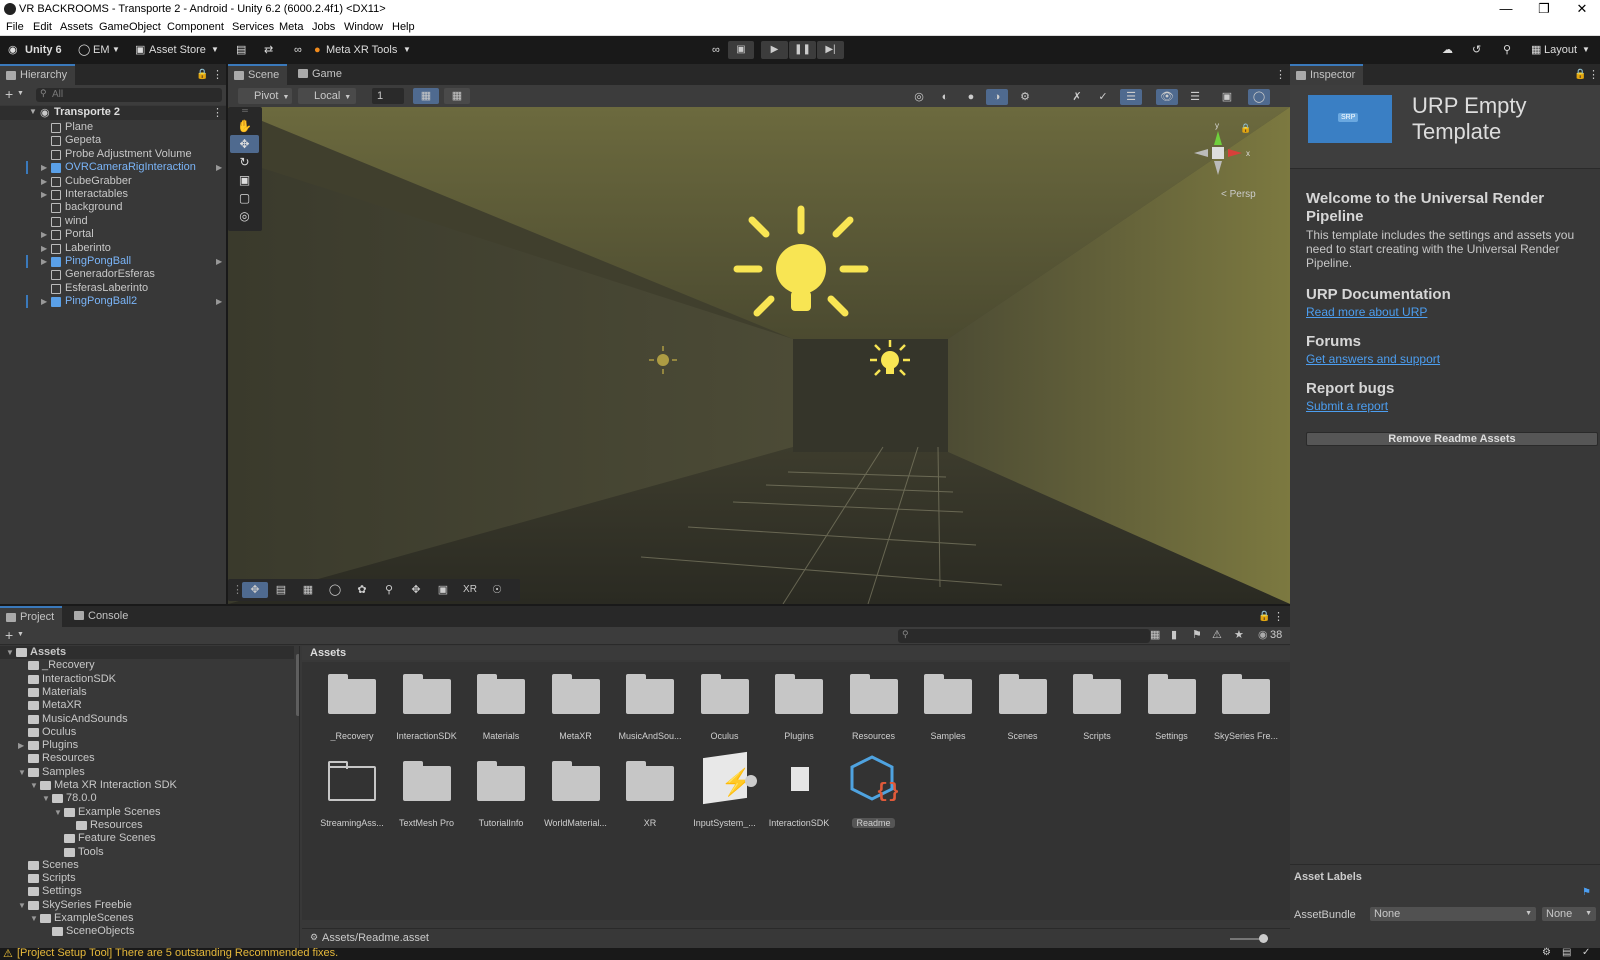 The image size is (1600, 960). Describe the element at coordinates (308, 590) in the screenshot. I see `grid-icon: ▦` at that location.